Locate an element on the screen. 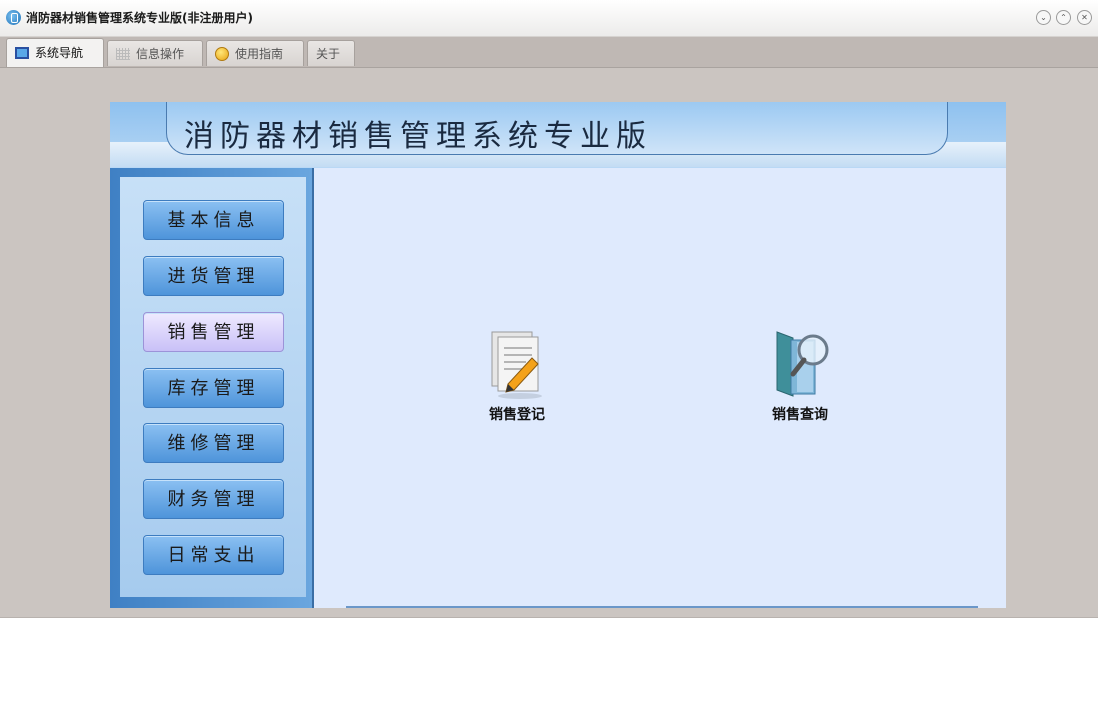  close-icon: ✕ is located at coordinates (1084, 17).